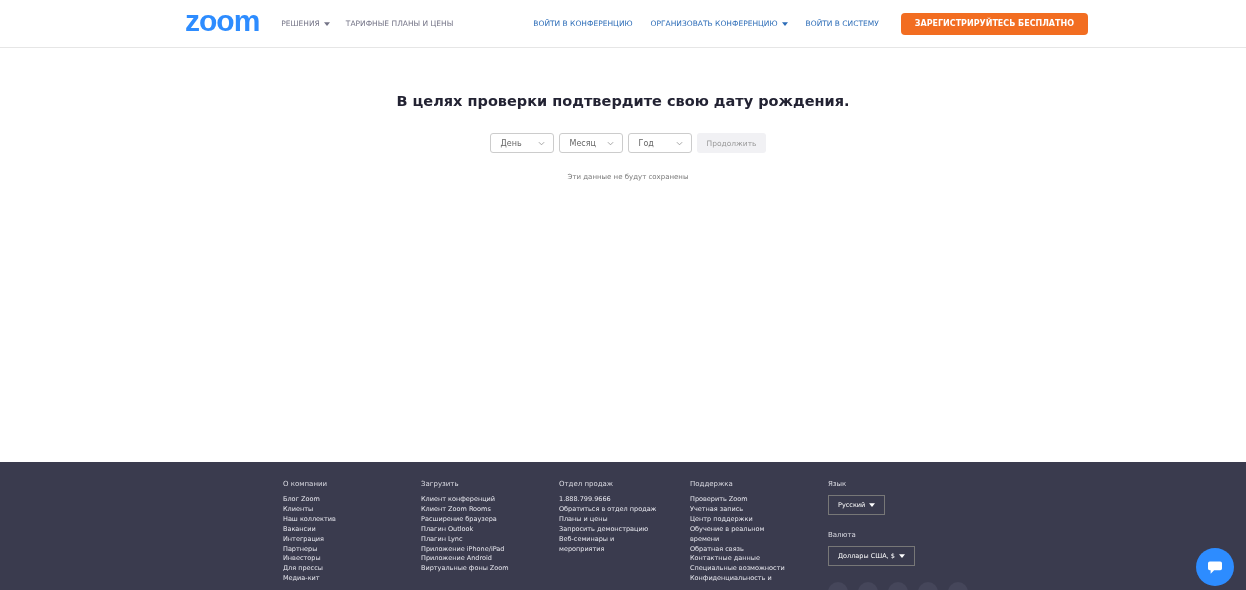  I want to click on chat-bubble-icon, so click(1215, 567).